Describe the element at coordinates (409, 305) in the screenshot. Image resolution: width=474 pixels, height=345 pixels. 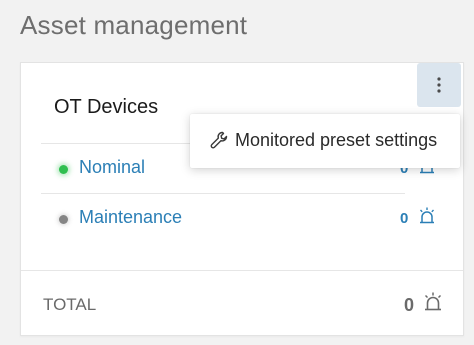
I see `total-count: 0` at that location.